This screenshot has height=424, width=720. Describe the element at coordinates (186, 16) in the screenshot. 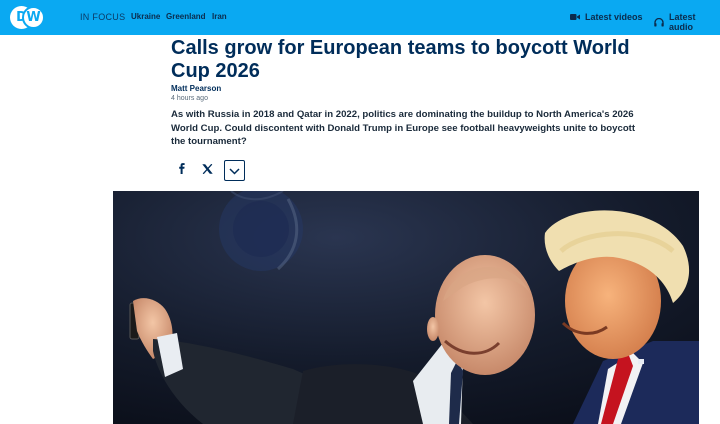

I see `topic-link-greenland: Greenland` at that location.